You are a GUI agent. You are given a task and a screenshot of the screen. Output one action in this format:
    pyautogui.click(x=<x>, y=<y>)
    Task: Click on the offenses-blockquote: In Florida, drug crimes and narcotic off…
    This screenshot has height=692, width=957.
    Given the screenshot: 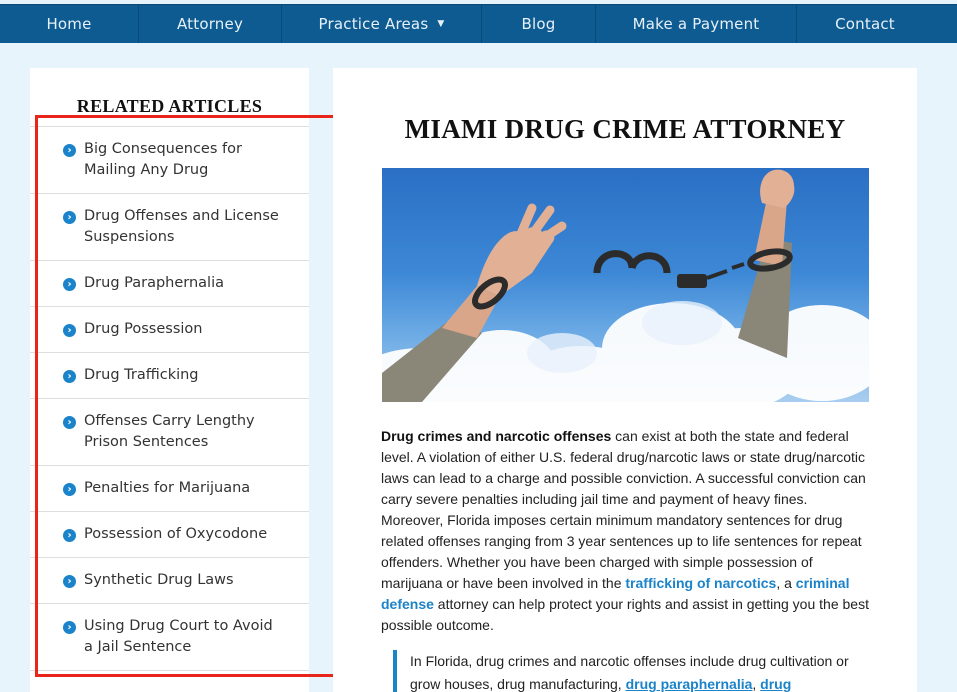 What is the action you would take?
    pyautogui.click(x=633, y=671)
    